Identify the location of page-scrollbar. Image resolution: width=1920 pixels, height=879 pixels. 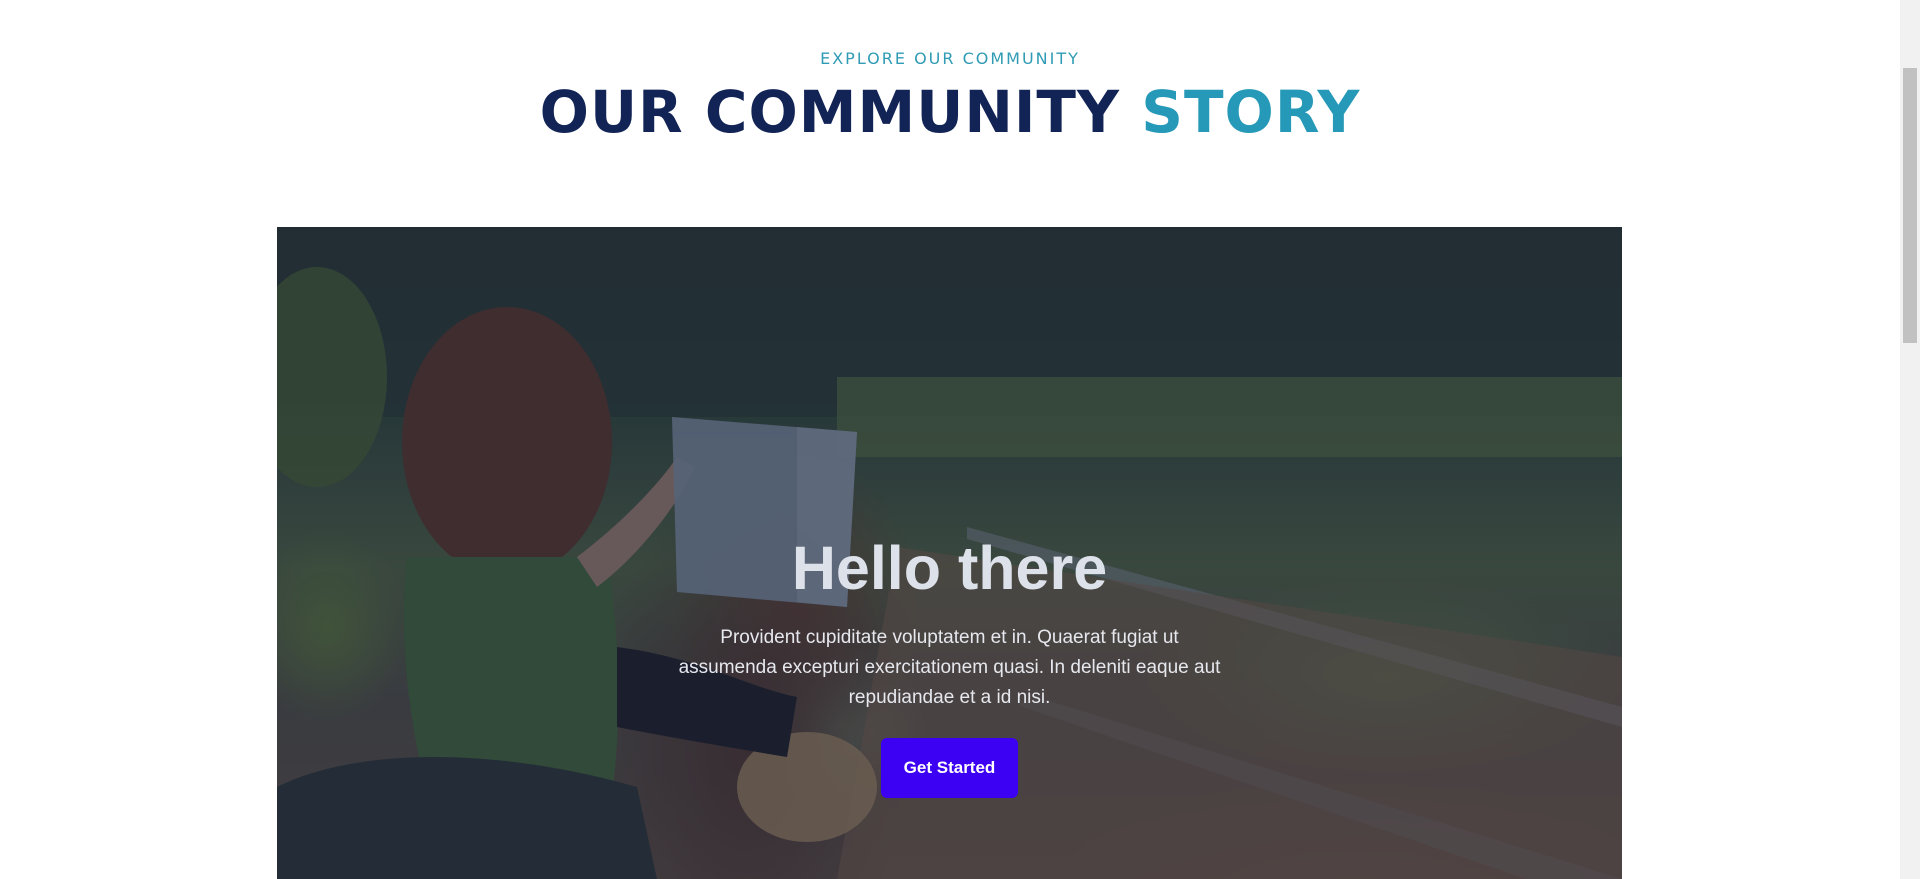
(1910, 439).